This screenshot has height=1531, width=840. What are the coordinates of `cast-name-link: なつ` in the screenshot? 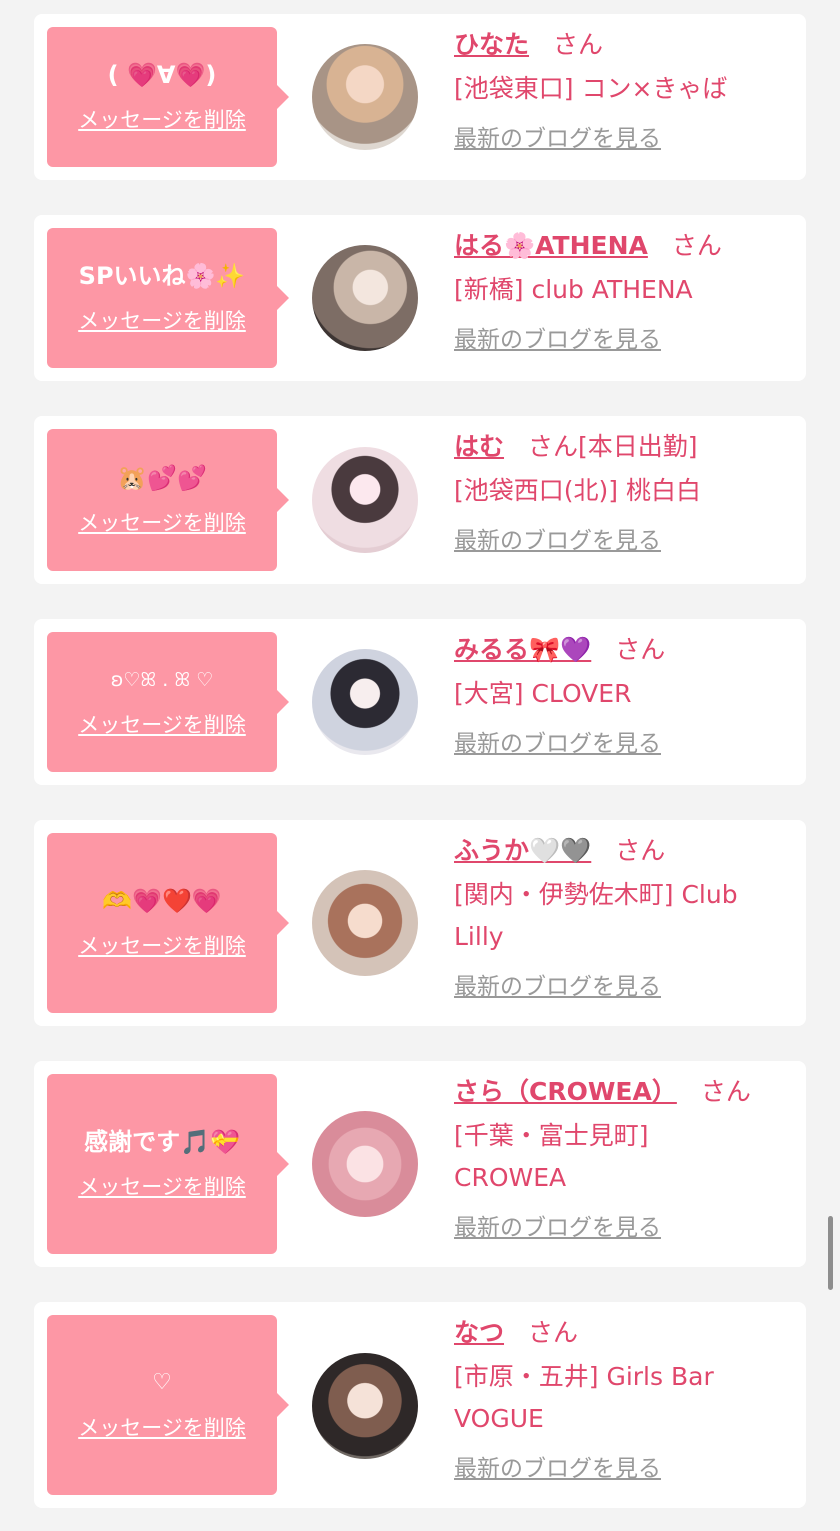 It's located at (479, 1332).